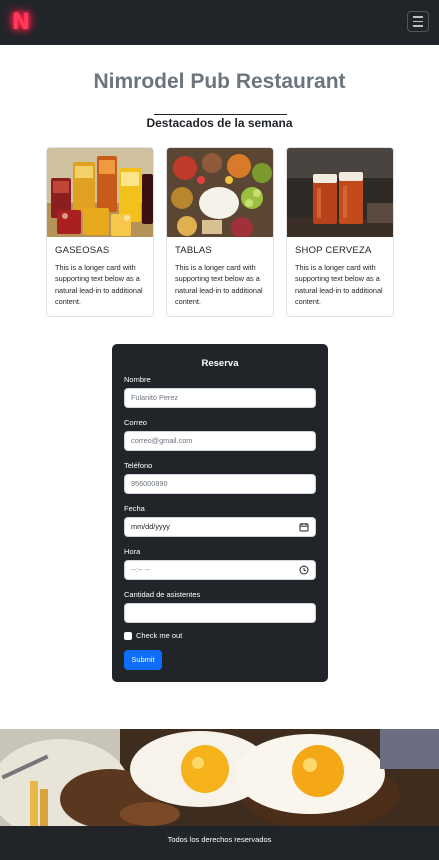  Describe the element at coordinates (304, 527) in the screenshot. I see `calendar-icon` at that location.